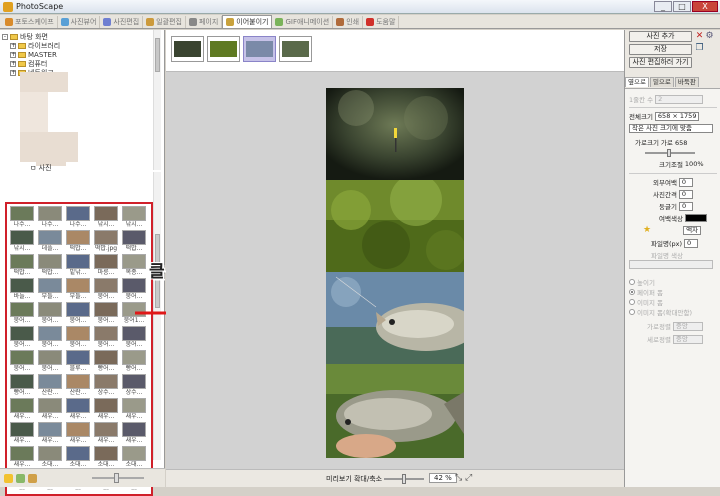 This screenshot has width=720, height=496. I want to click on photo-float-bokeh, so click(395, 134).